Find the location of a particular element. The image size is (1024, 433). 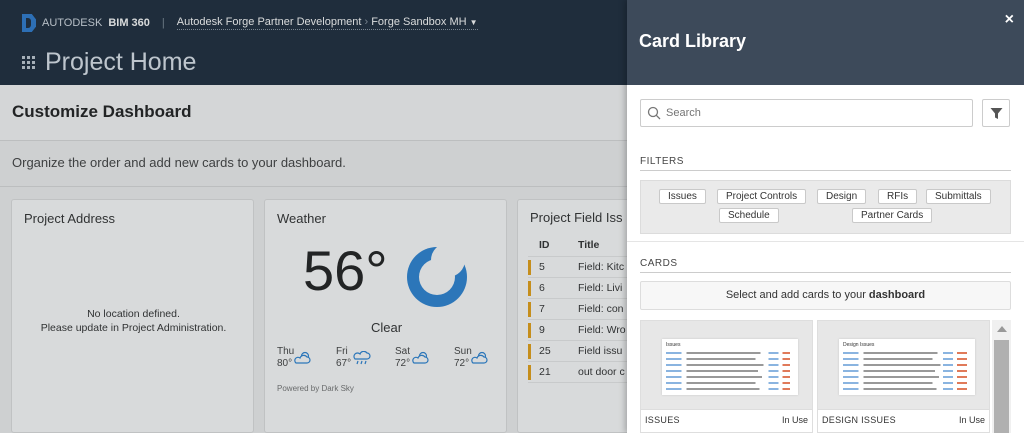

filter-chip-design: Design is located at coordinates (842, 196).